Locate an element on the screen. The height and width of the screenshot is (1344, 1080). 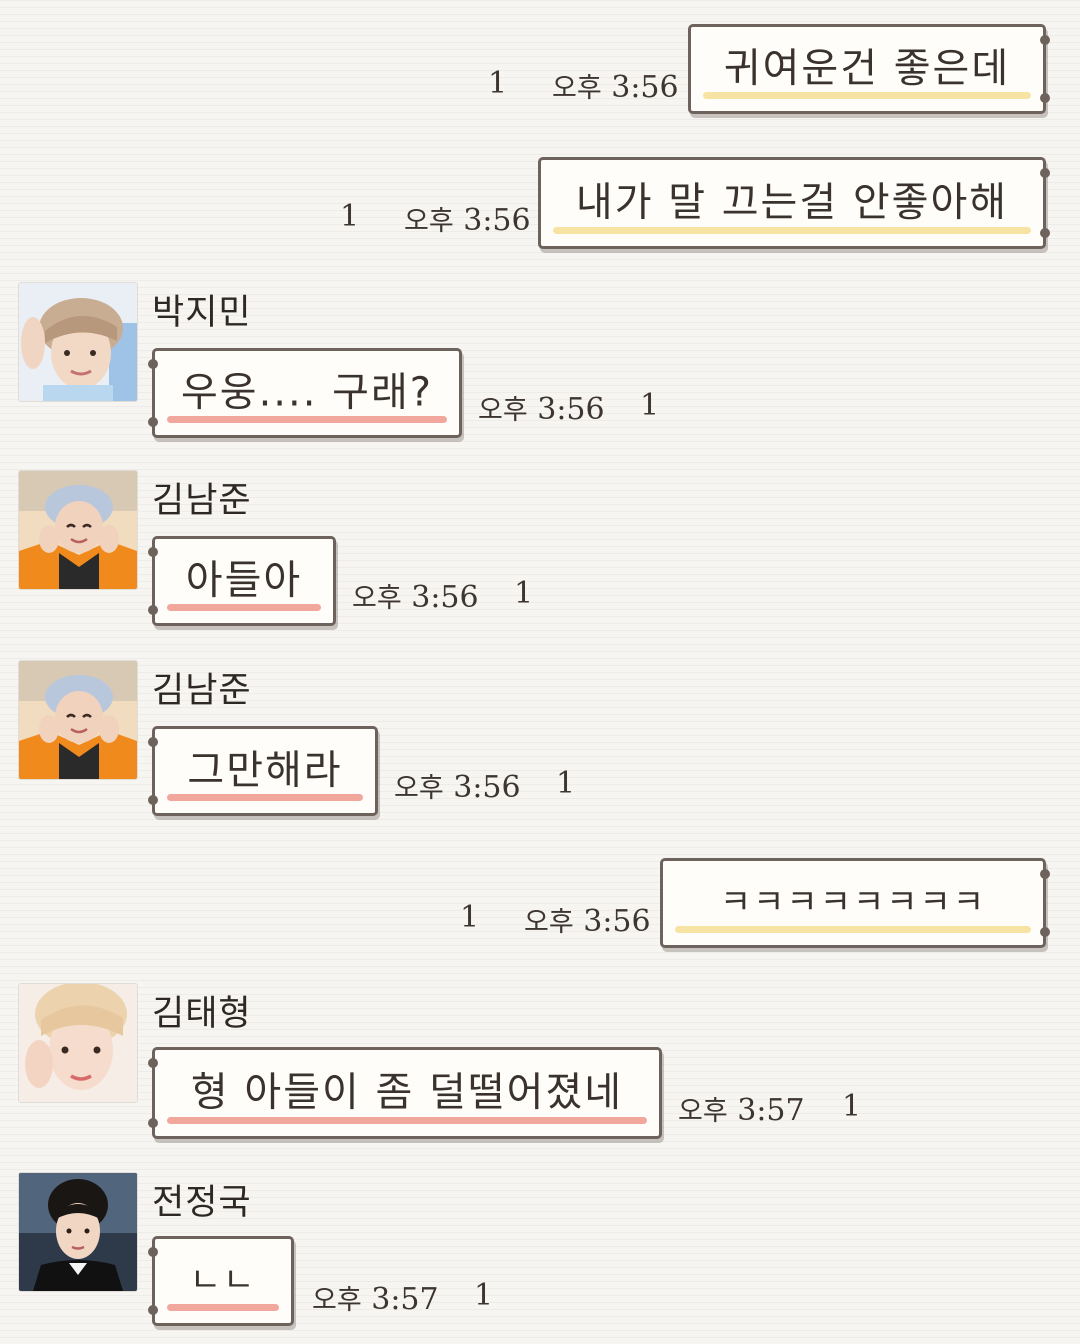
message-bubble: 그만해라 is located at coordinates (263, 771).